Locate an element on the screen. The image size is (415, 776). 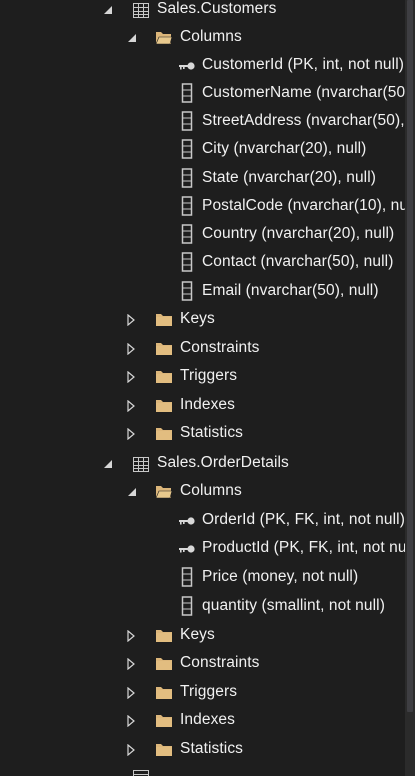
column-item: ProductId (PK, FK, int, not null) is located at coordinates (207, 549).